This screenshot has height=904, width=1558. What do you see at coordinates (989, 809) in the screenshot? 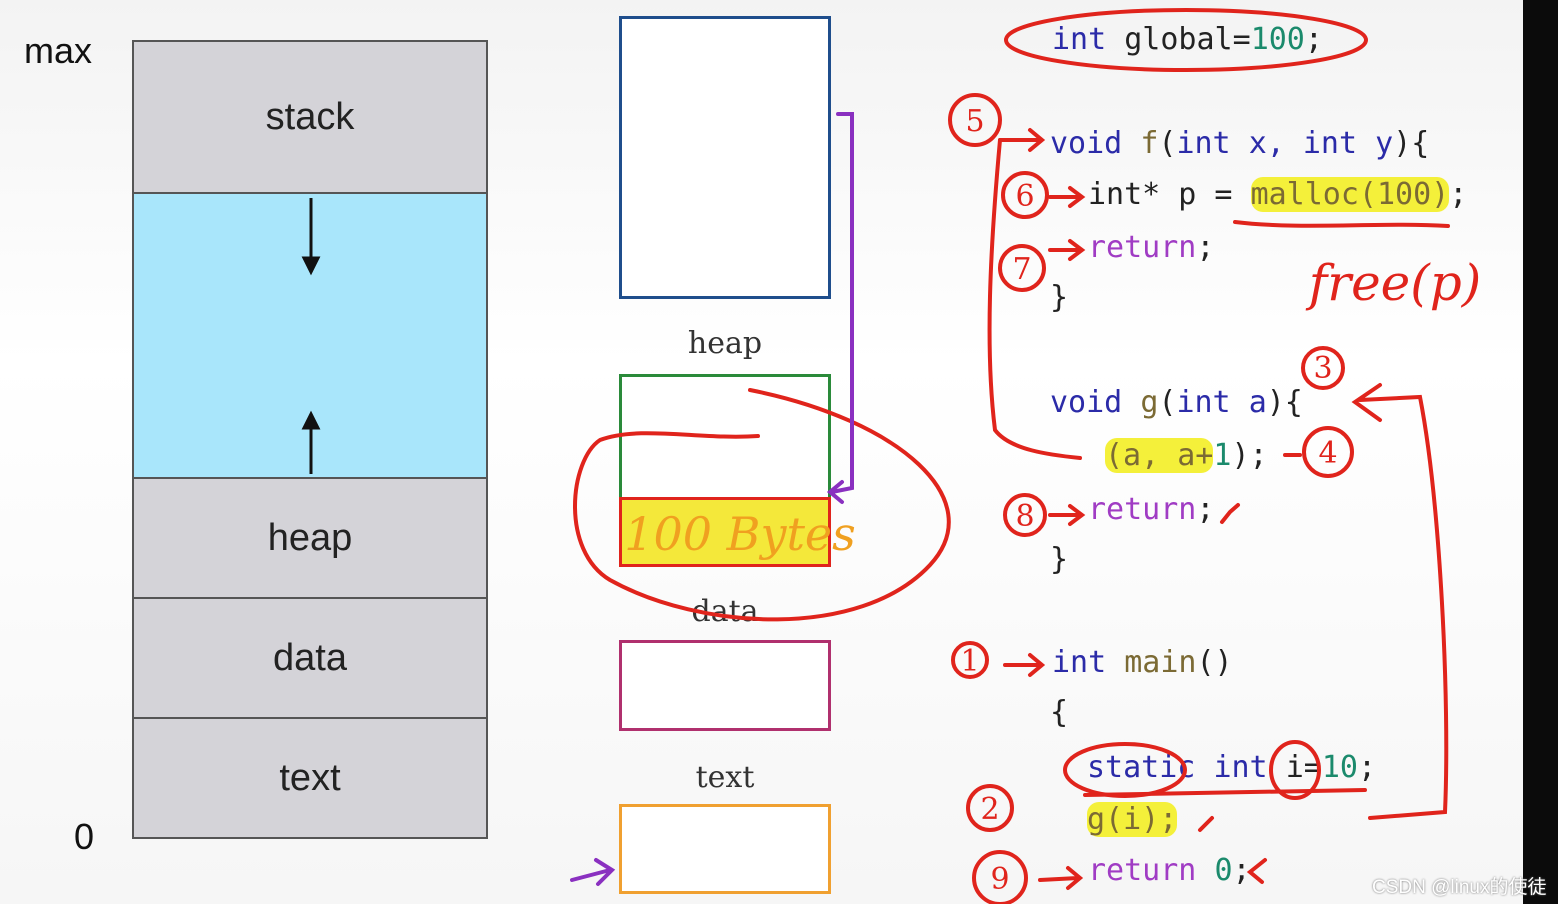
I see `step-2: 2` at bounding box center [989, 809].